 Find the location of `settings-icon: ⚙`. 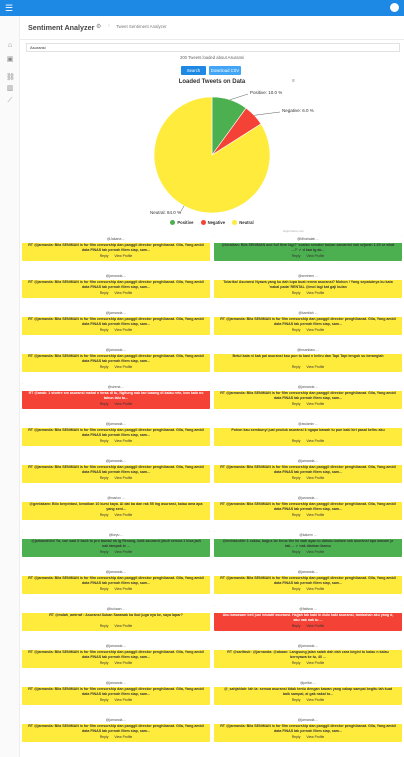

settings-icon: ⚙ is located at coordinates (99, 26).